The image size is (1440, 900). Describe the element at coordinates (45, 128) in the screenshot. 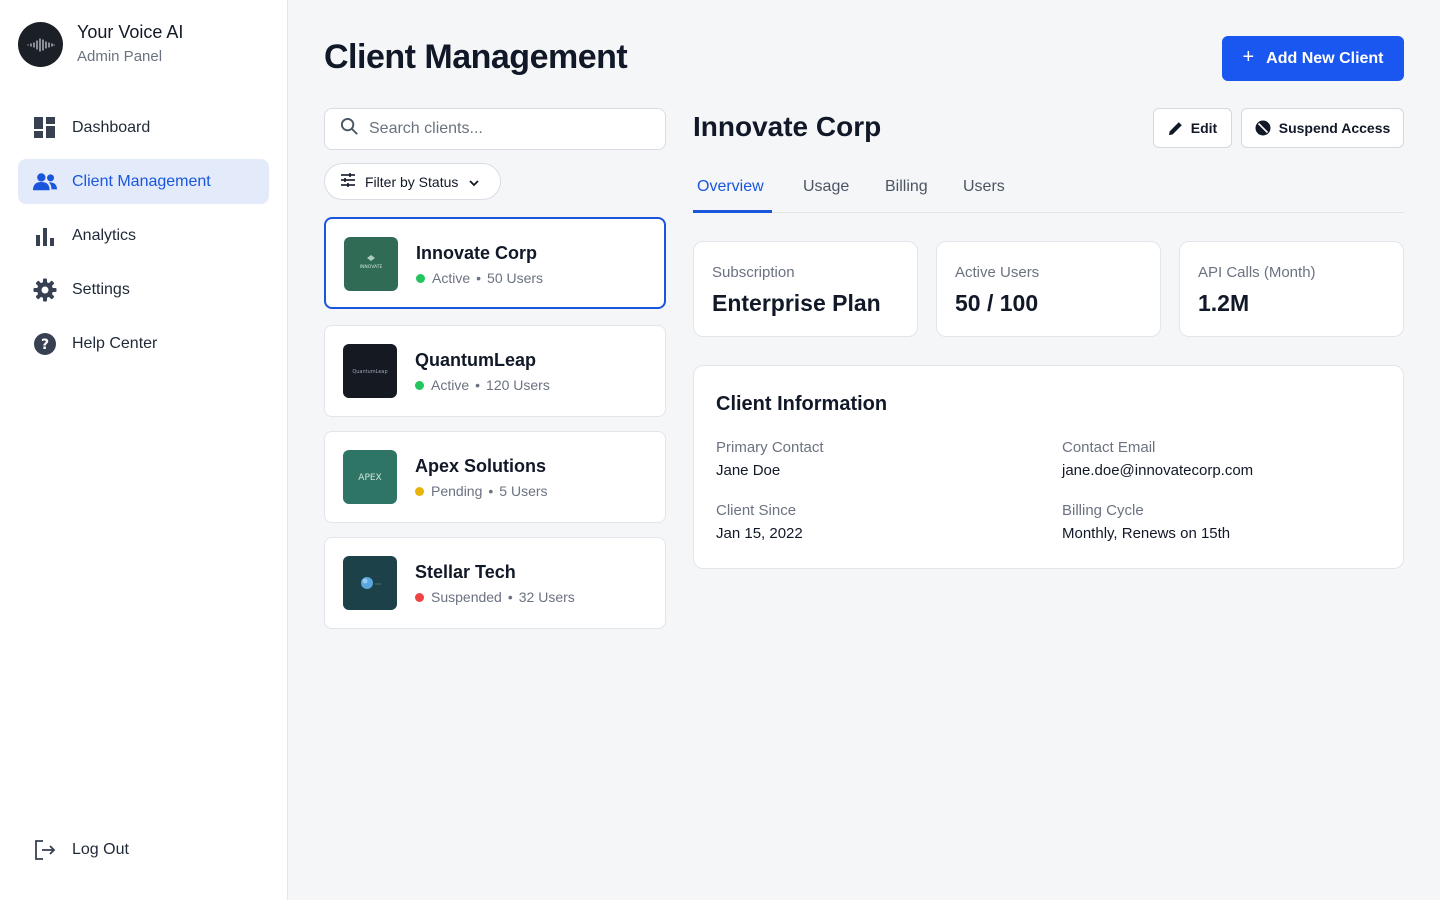

I see `dashboard-icon` at that location.